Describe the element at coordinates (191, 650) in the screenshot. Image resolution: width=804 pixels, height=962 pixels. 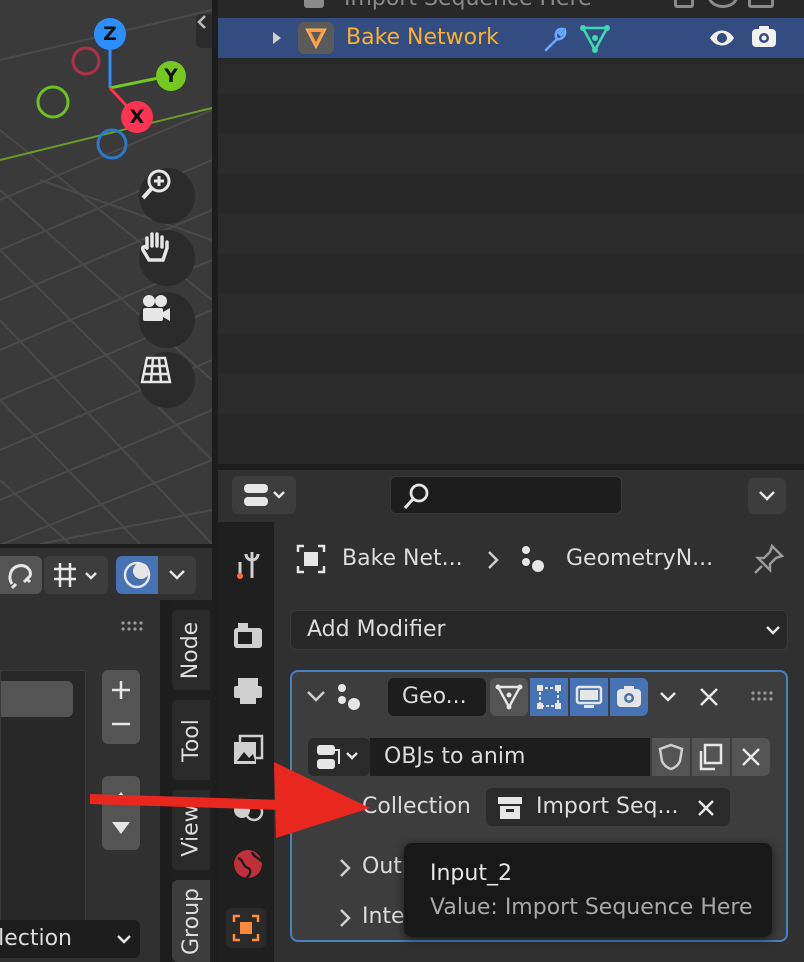
I see `tab-node: Node` at that location.